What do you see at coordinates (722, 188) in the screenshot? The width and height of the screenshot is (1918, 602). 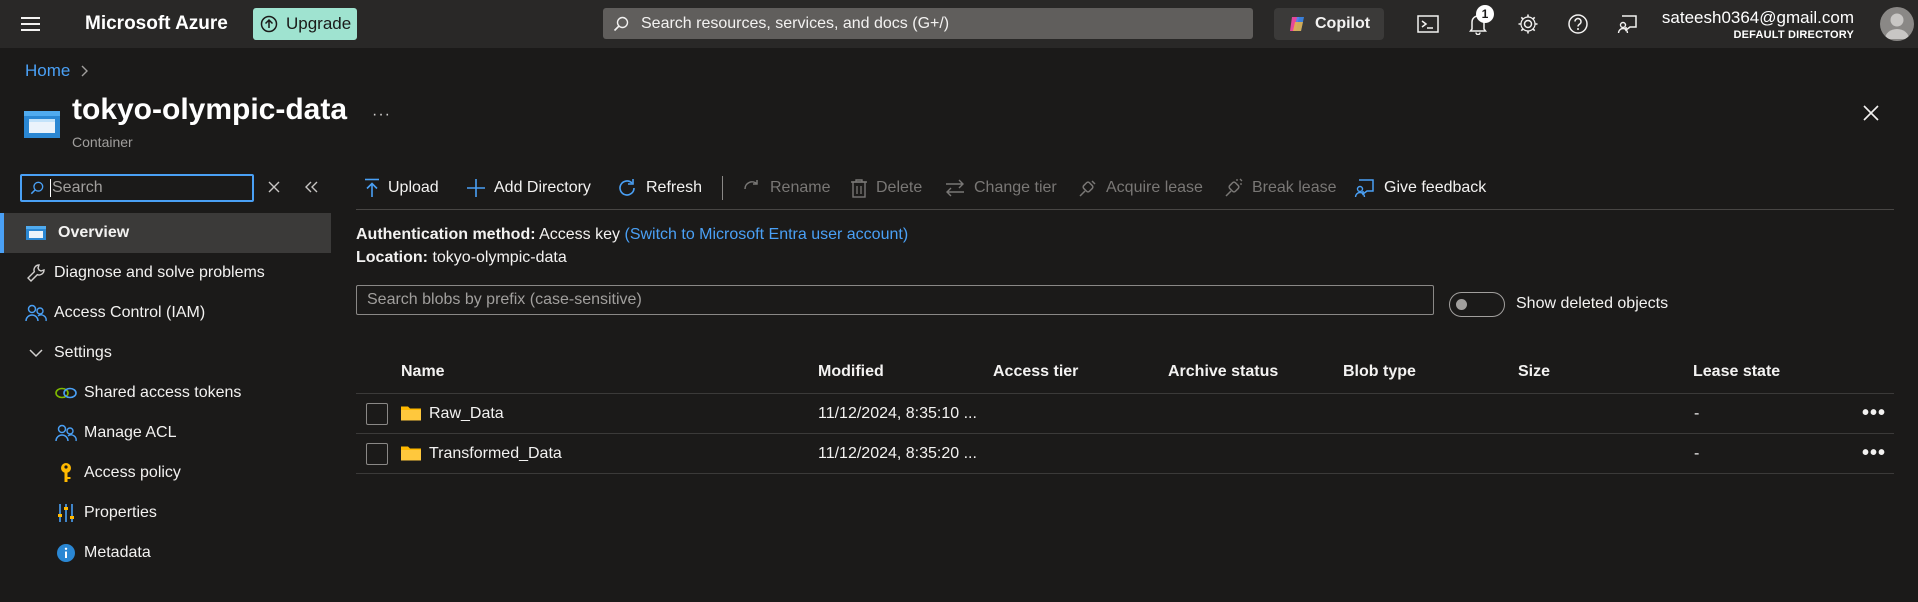 I see `toolbar-divider` at bounding box center [722, 188].